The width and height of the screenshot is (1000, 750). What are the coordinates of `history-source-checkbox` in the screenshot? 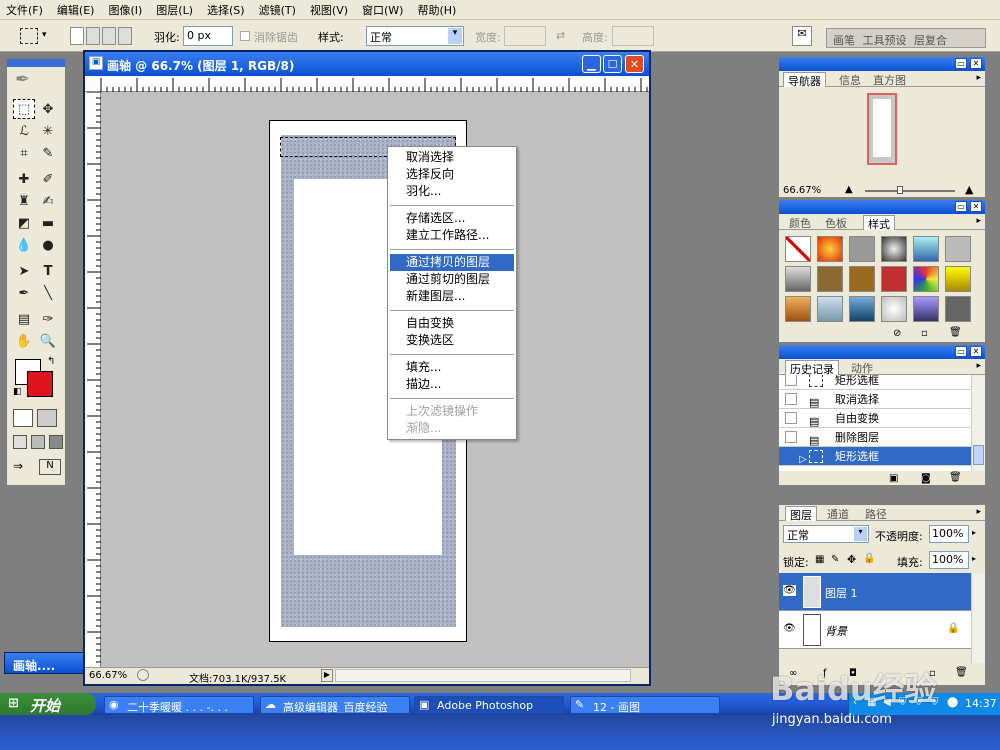 It's located at (791, 437).